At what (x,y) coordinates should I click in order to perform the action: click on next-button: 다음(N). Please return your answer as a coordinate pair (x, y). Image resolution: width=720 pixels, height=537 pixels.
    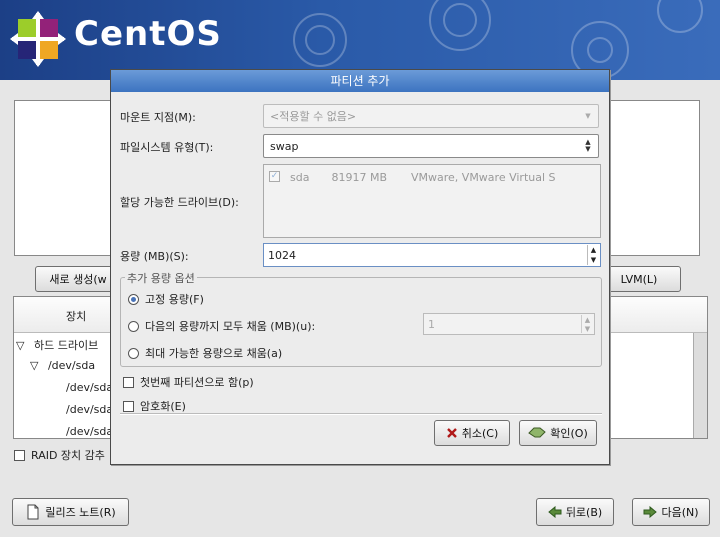
    Looking at the image, I should click on (671, 512).